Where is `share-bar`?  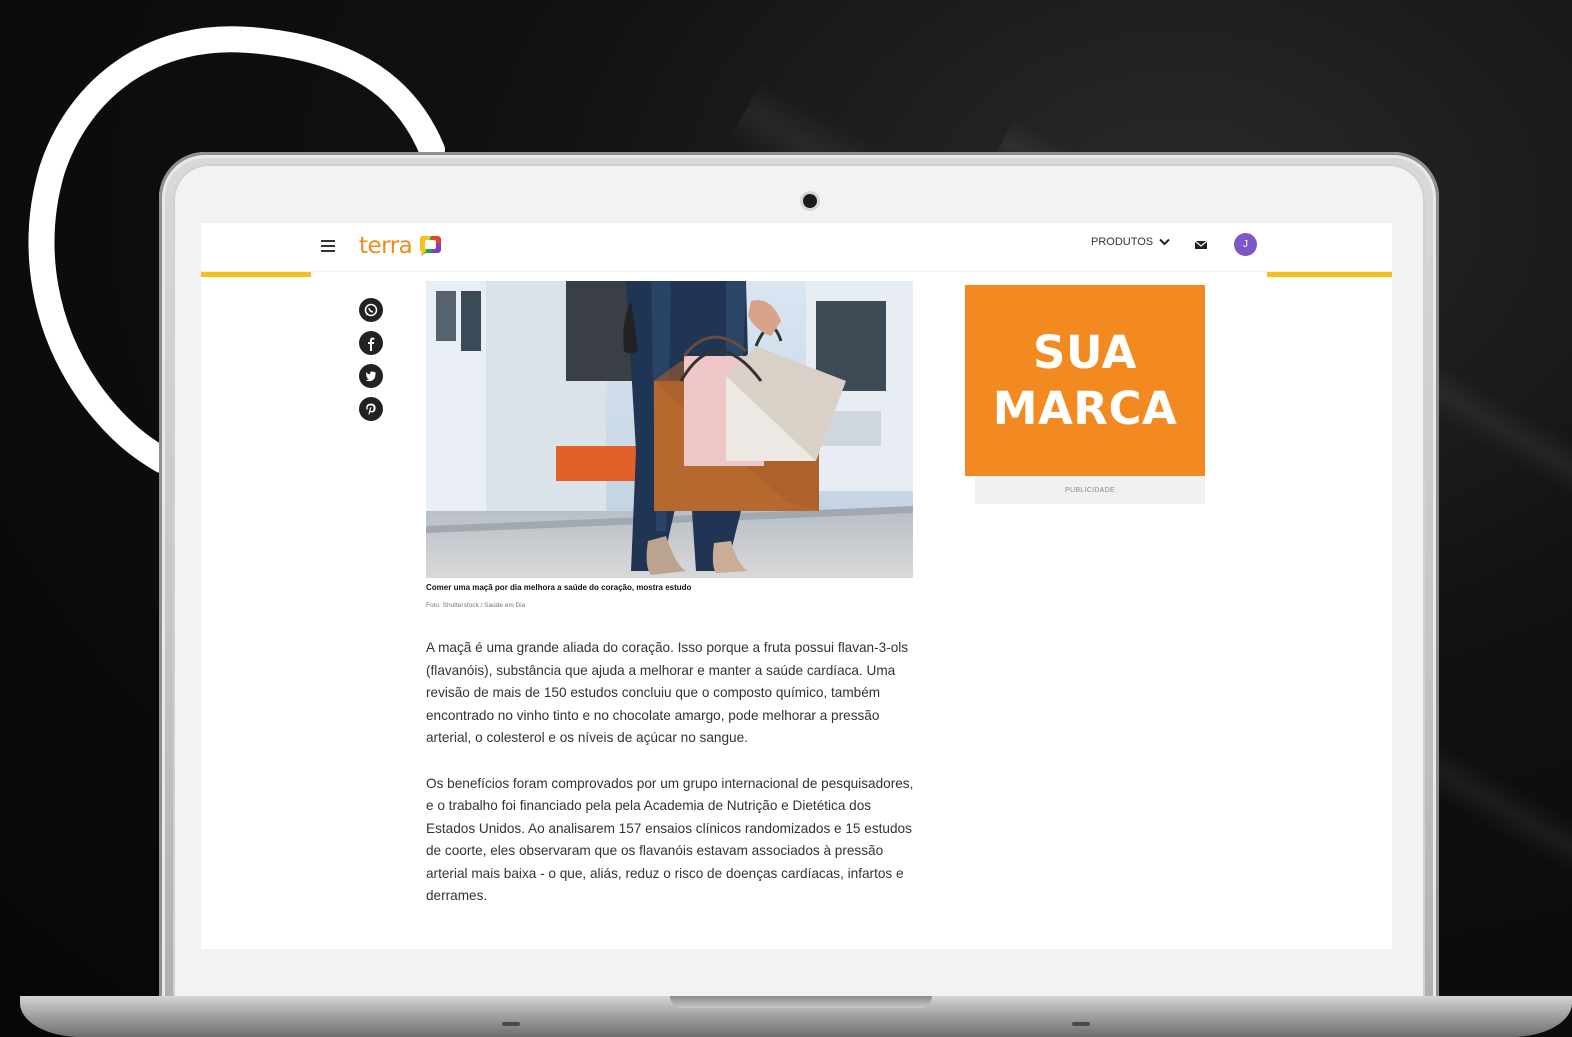
share-bar is located at coordinates (371, 359).